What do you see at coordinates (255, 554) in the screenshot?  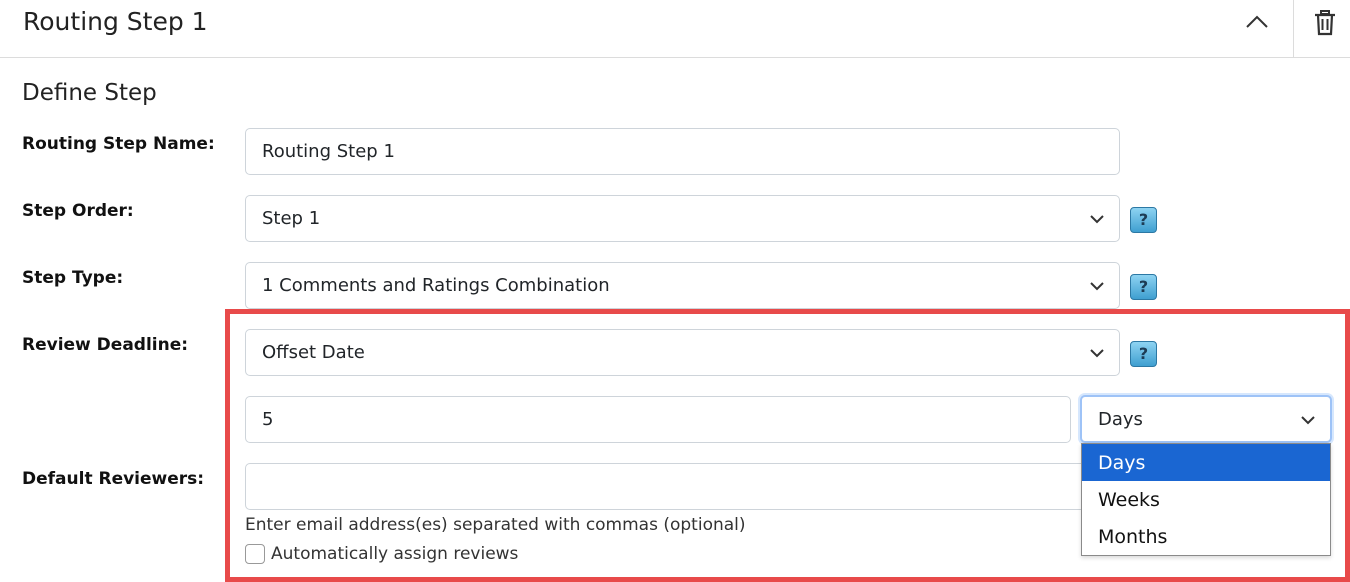 I see `auto-assign-checkbox` at bounding box center [255, 554].